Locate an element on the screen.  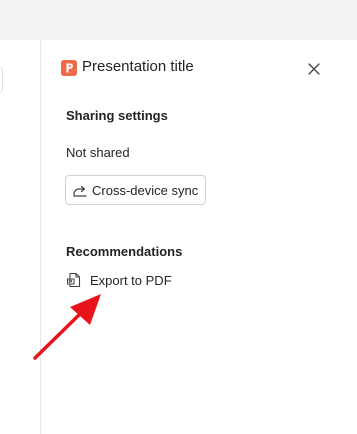
export-to-pdf-label: Export to PDF is located at coordinates (131, 280).